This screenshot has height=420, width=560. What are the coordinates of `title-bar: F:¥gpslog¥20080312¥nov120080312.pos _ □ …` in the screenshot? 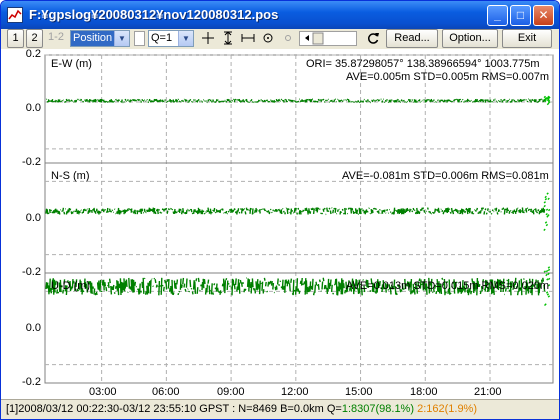 It's located at (280, 15).